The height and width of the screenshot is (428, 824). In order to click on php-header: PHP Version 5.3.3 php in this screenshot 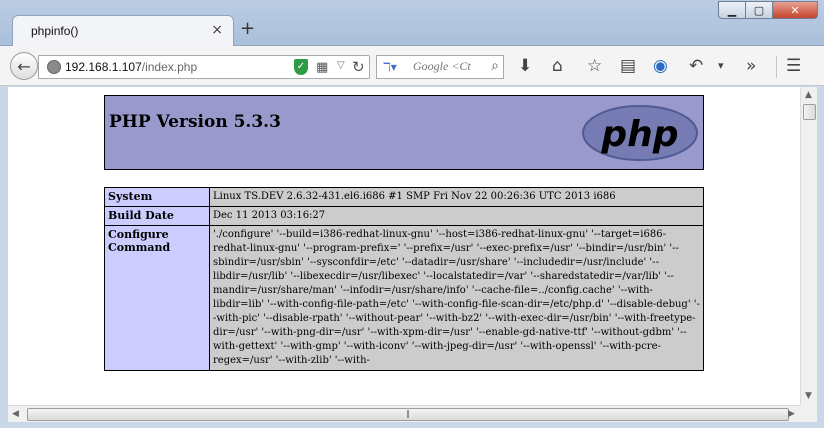, I will do `click(404, 132)`.